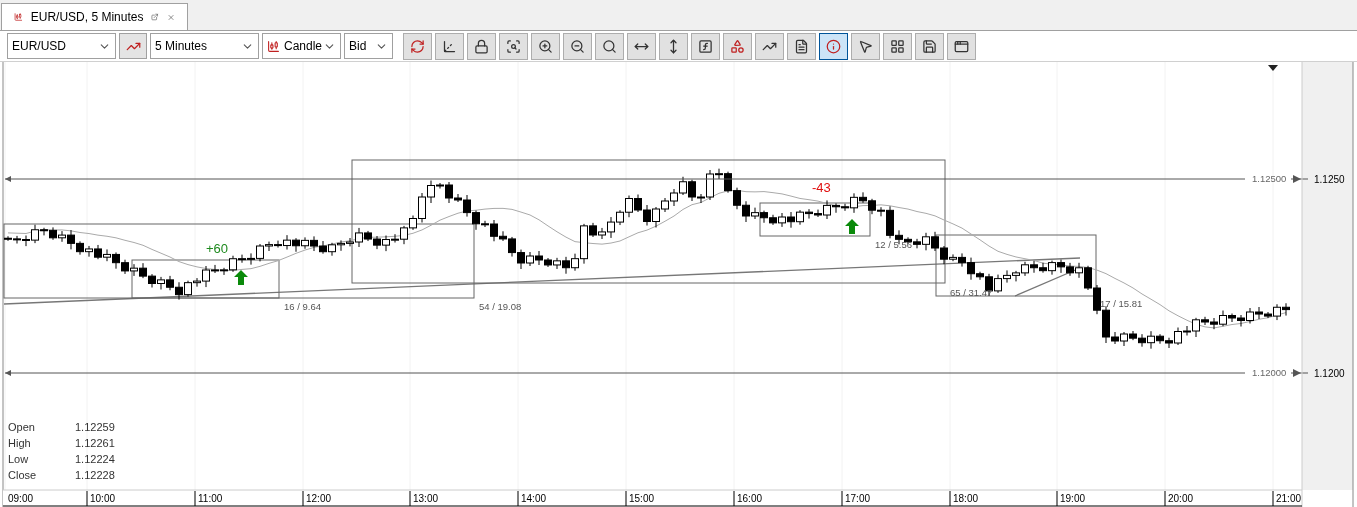  What do you see at coordinates (966, 498) in the screenshot?
I see `time-axis-label: 18:00` at bounding box center [966, 498].